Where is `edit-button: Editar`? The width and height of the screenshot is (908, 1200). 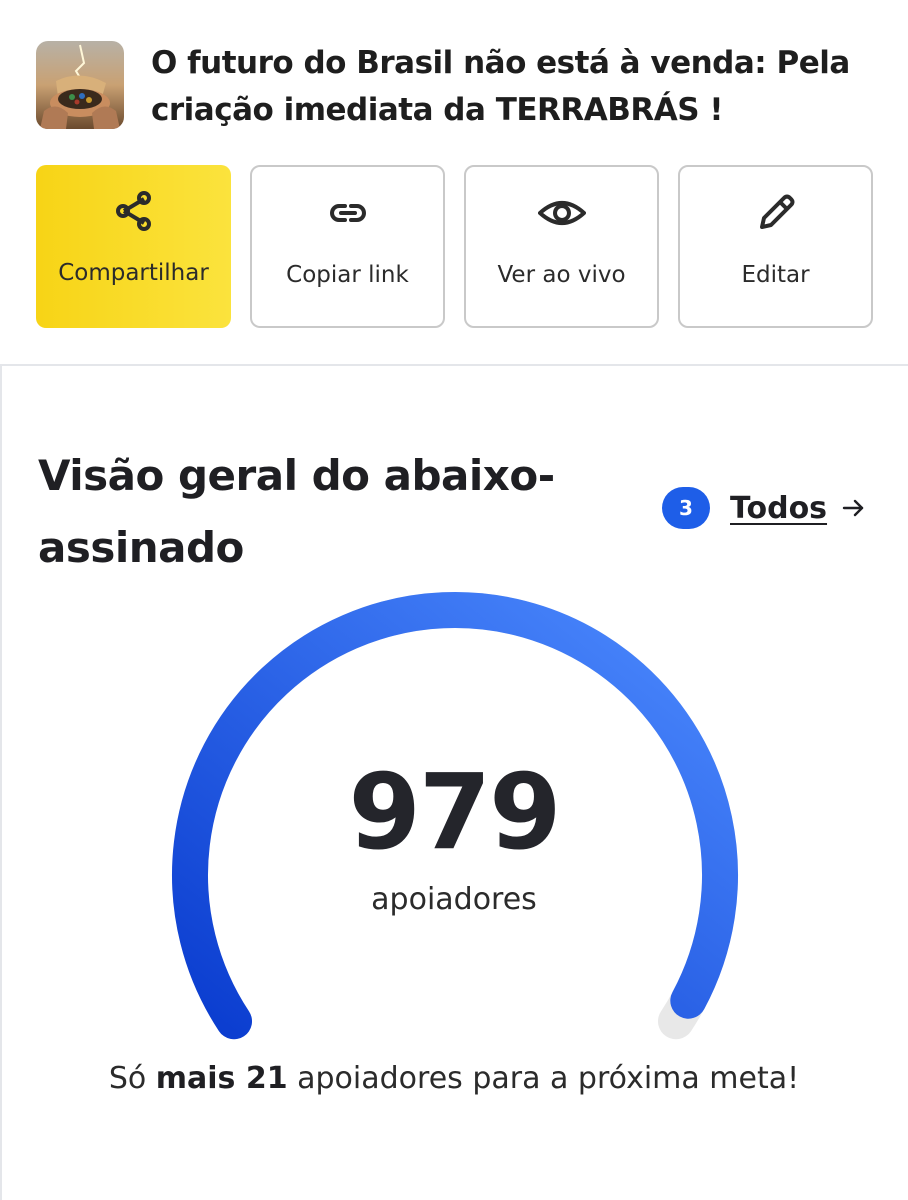 edit-button: Editar is located at coordinates (775, 246).